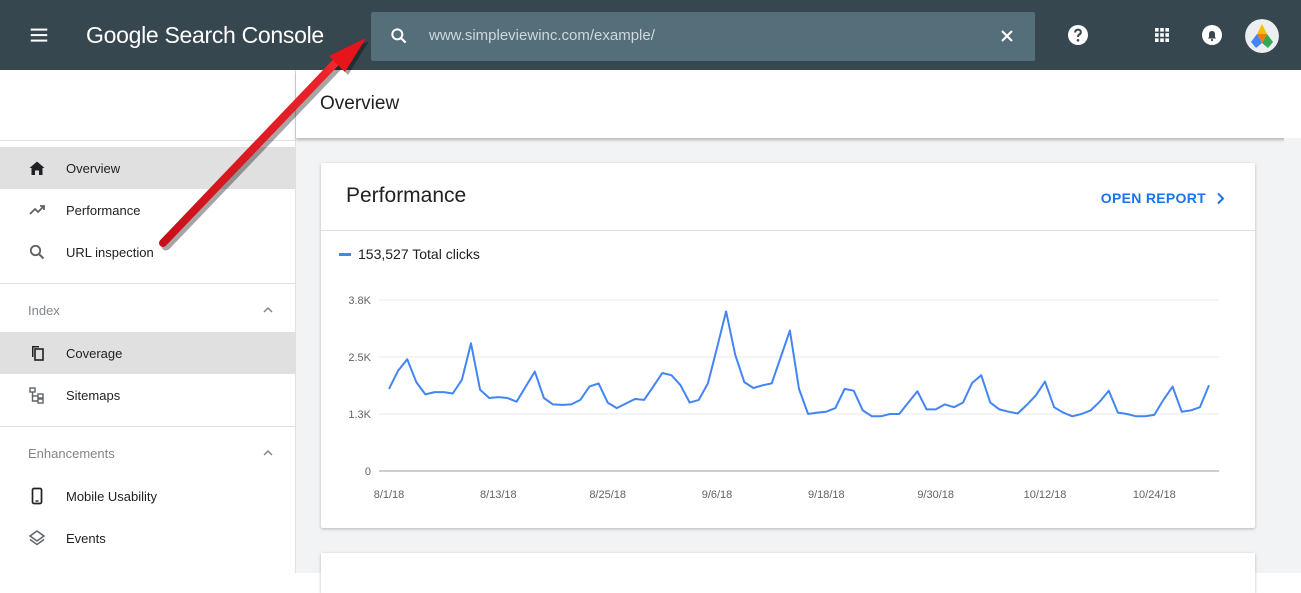 This screenshot has height=593, width=1301. Describe the element at coordinates (44, 310) in the screenshot. I see `section-header: Index` at that location.